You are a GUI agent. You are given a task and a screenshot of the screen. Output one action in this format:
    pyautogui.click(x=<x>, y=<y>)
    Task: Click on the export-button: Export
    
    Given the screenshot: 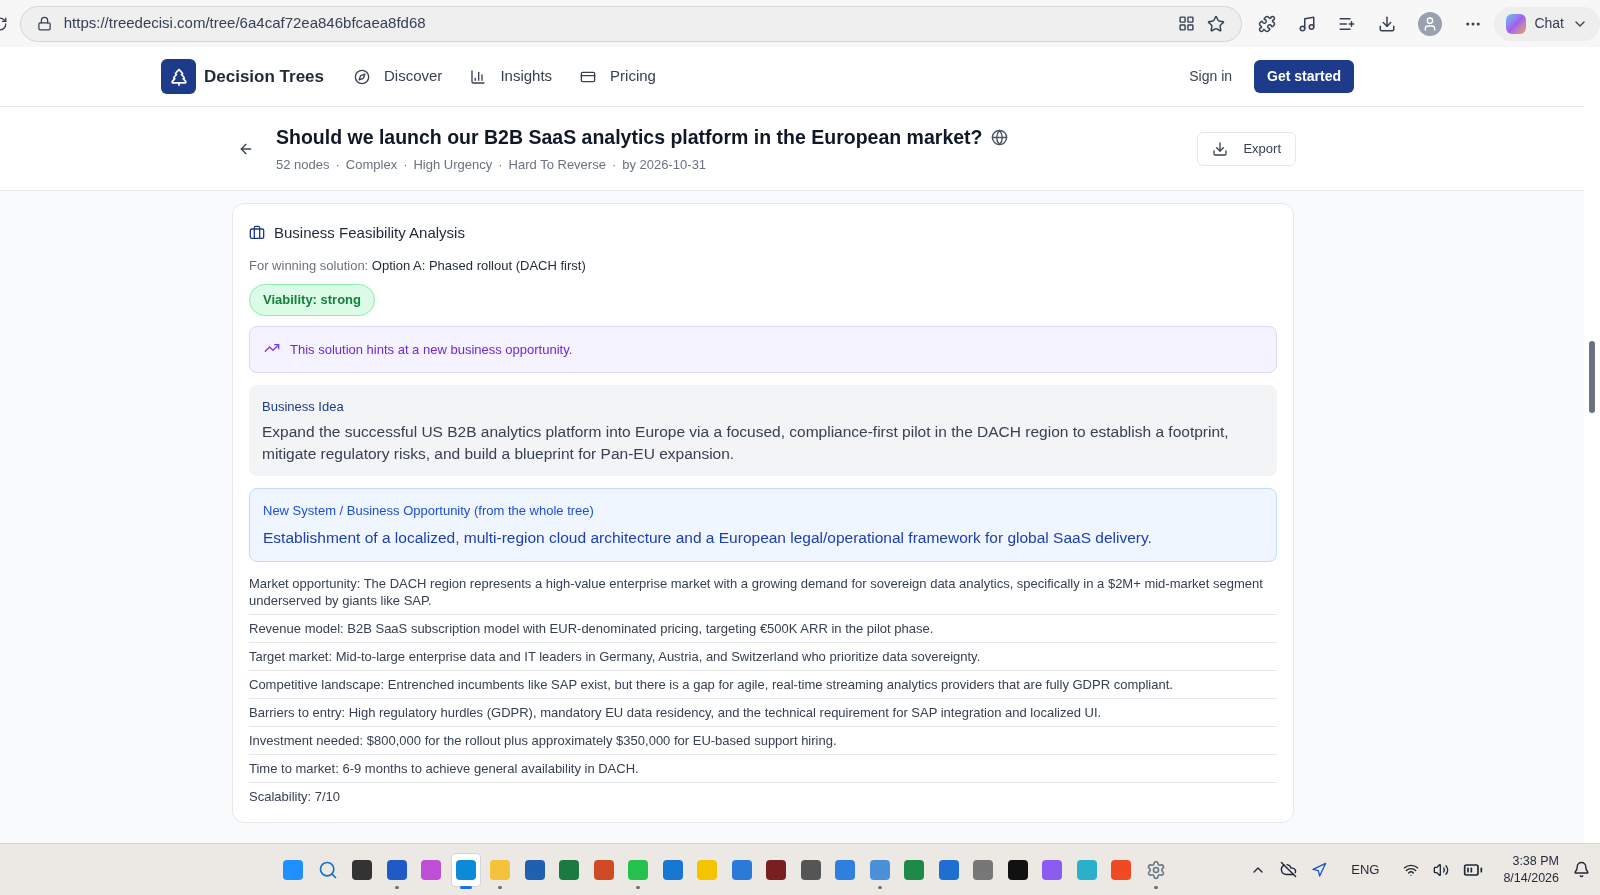 What is the action you would take?
    pyautogui.click(x=1246, y=148)
    